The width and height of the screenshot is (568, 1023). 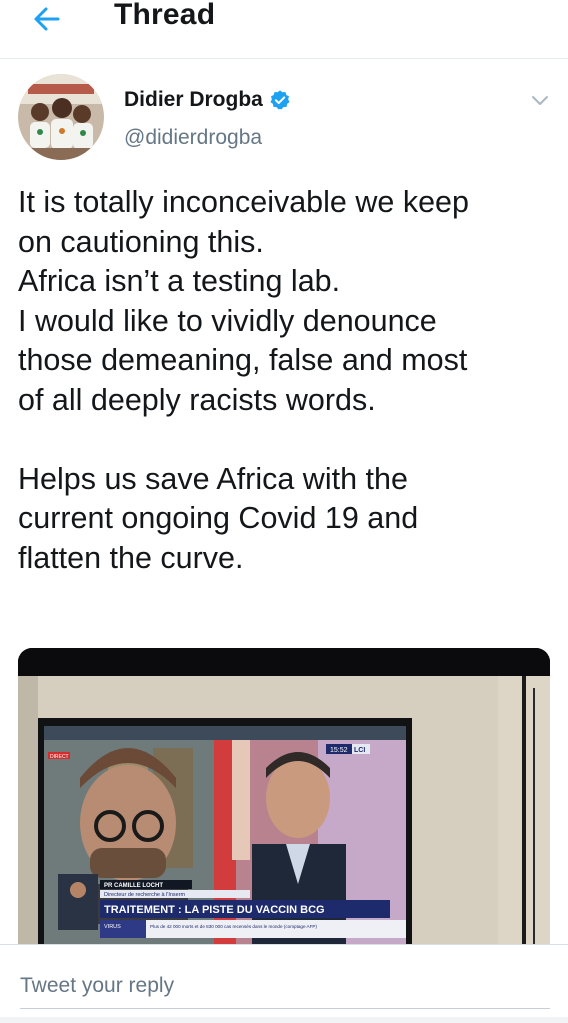 I want to click on tv-channel: LCI, so click(x=359, y=750).